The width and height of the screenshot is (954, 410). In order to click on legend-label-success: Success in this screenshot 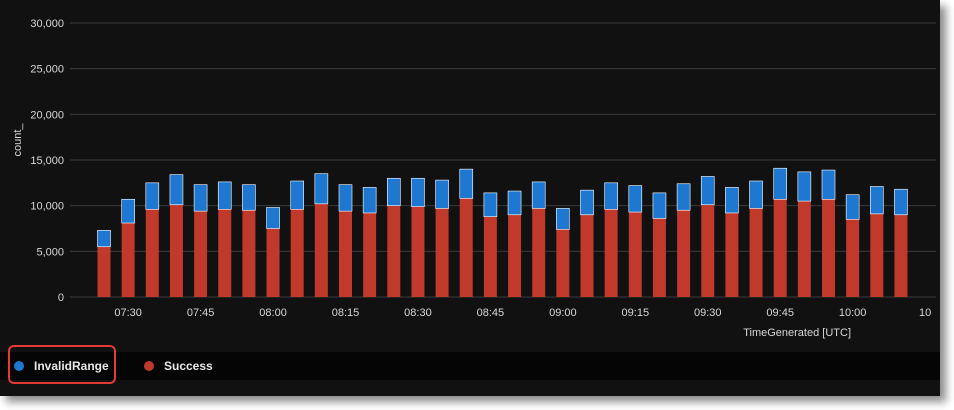, I will do `click(188, 366)`.